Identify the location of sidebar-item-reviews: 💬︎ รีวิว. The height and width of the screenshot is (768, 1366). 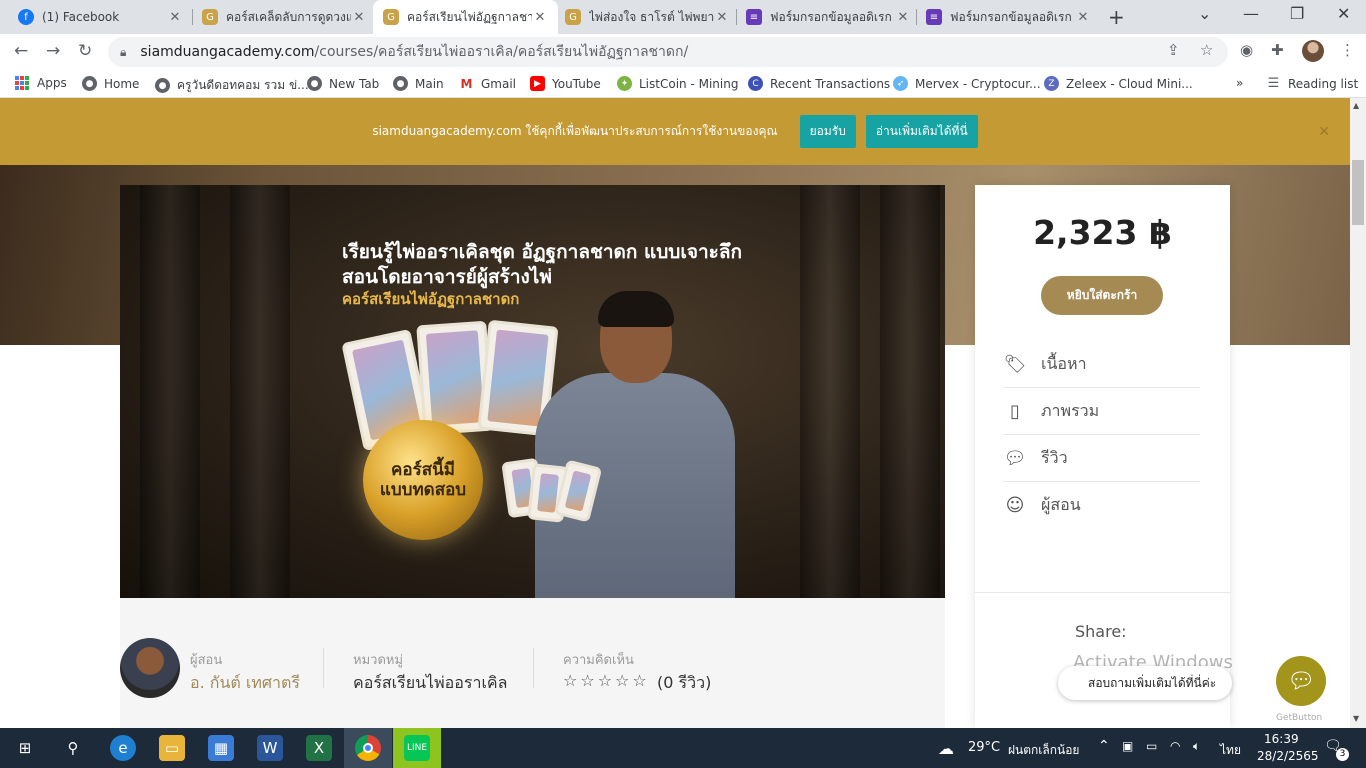
(1101, 458).